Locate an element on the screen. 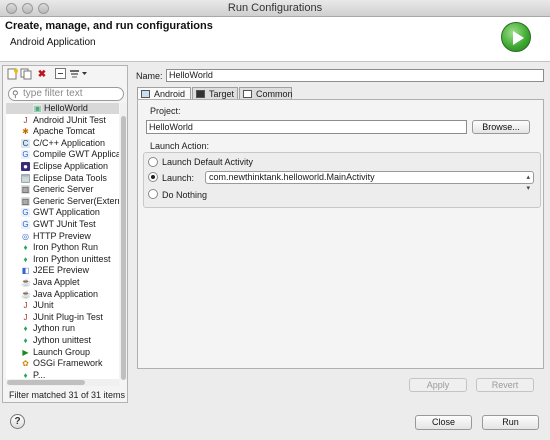 The width and height of the screenshot is (550, 440). tree-item: G Compile GWT Applicati is located at coordinates (62, 154).